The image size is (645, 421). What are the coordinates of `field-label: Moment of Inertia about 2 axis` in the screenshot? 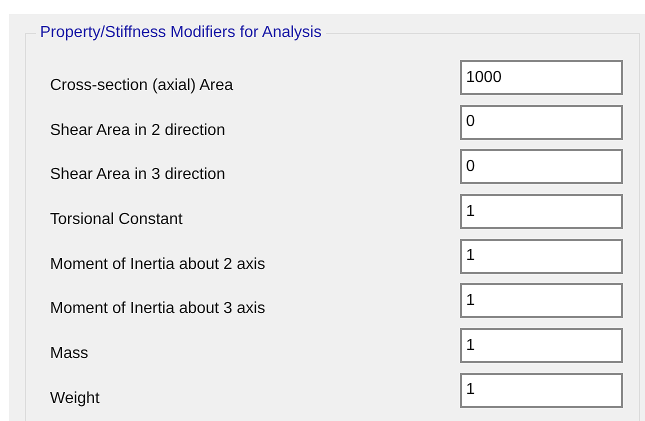 It's located at (158, 264).